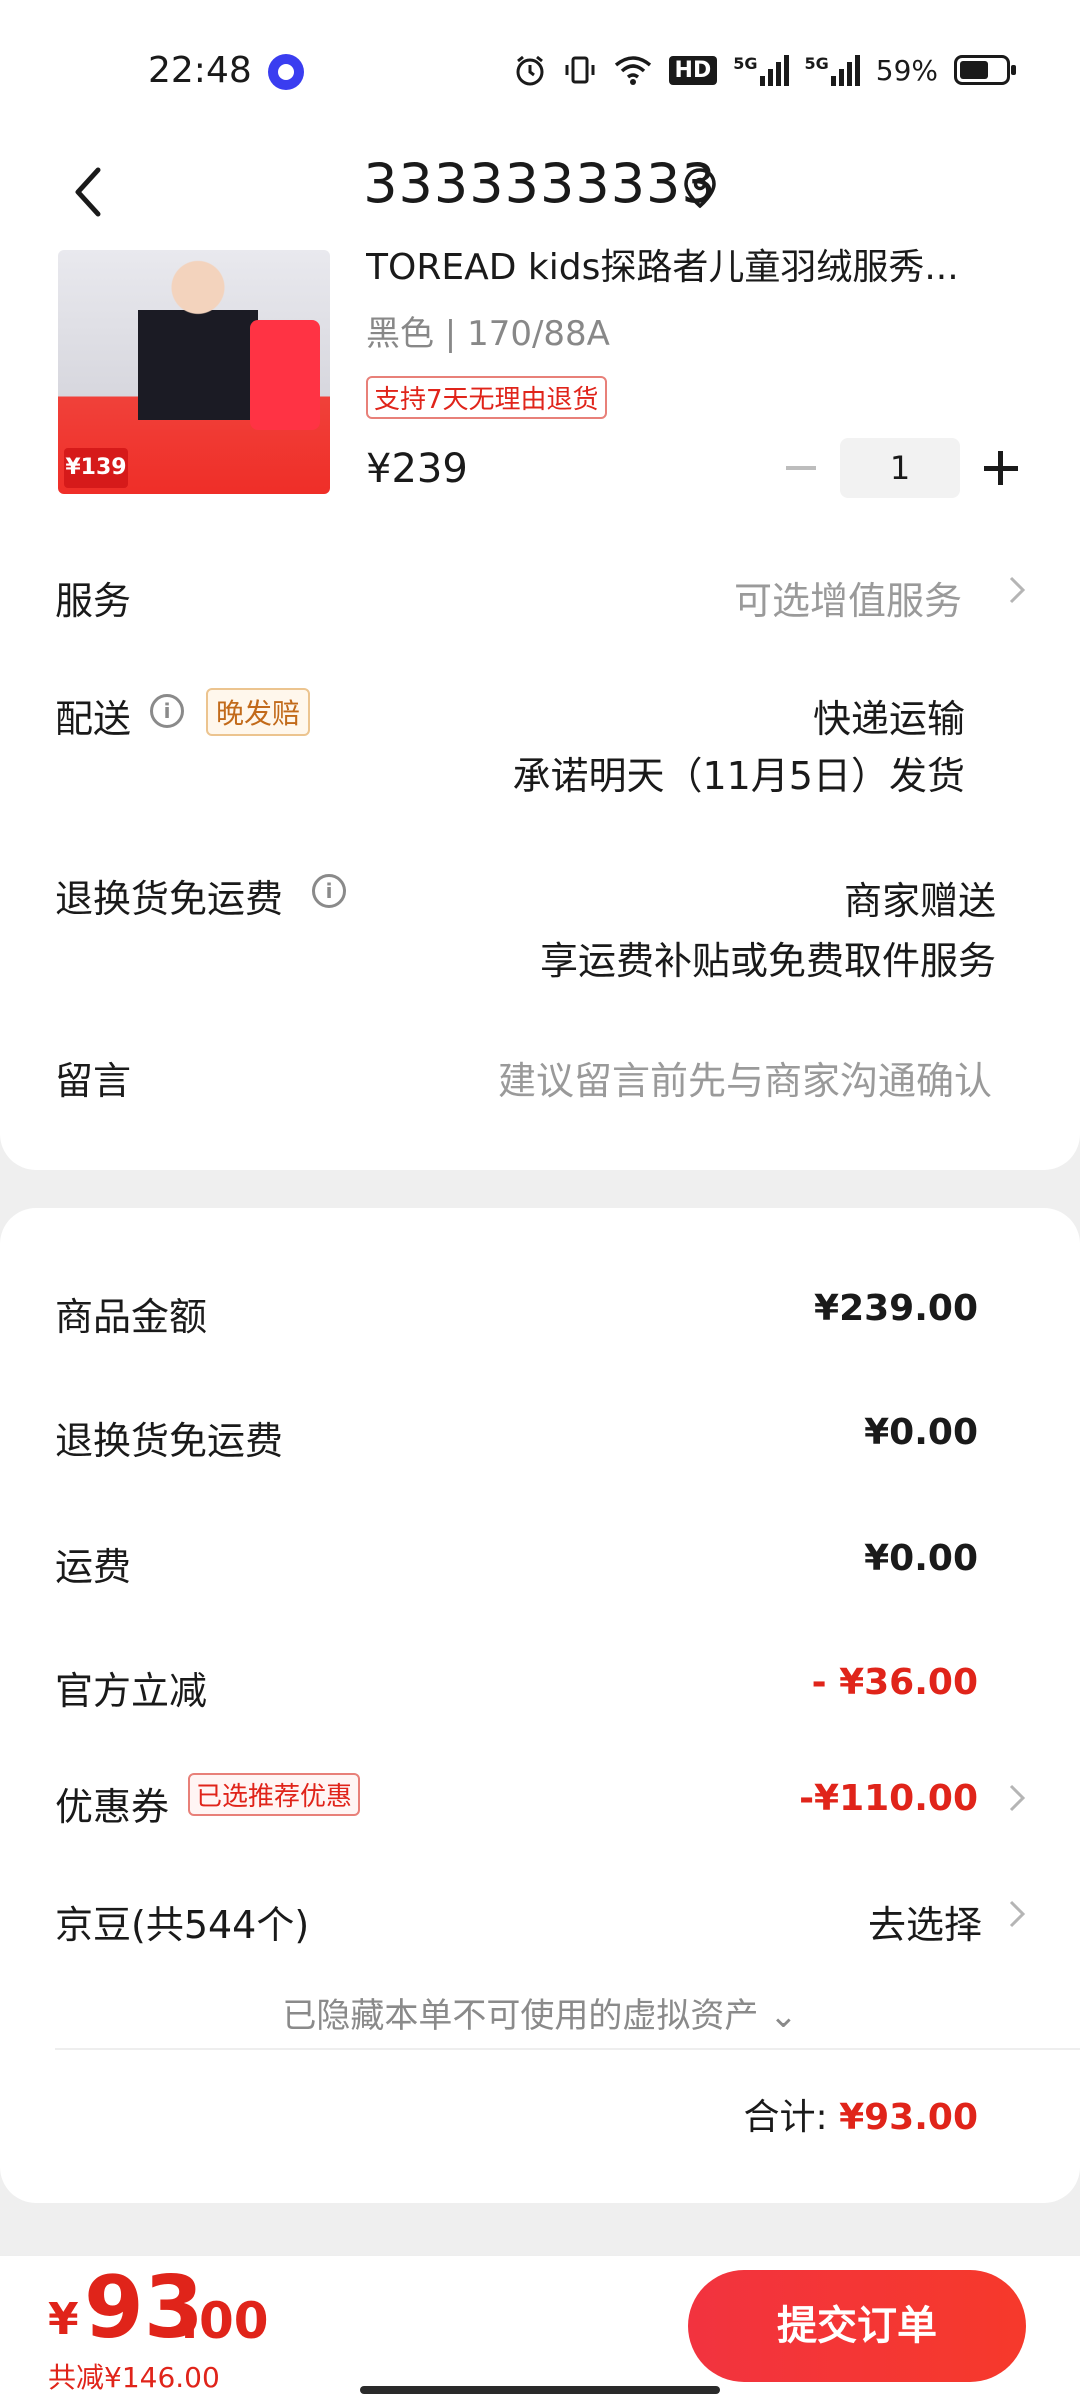 The width and height of the screenshot is (1080, 2400). I want to click on service-value: 可选增值服务, so click(848, 597).